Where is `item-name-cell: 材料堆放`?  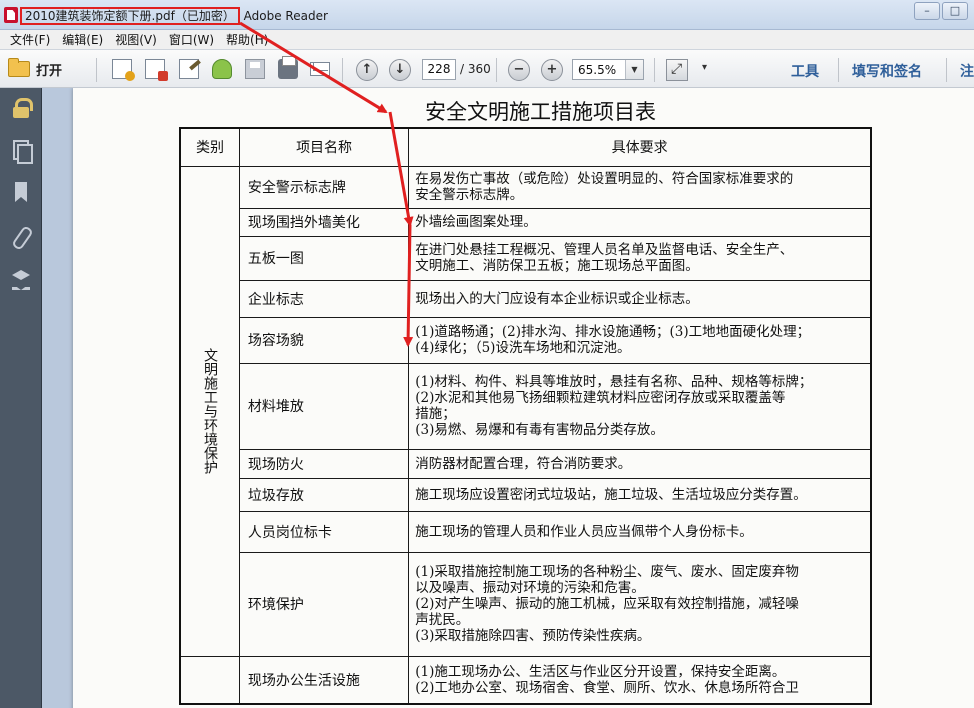
item-name-cell: 材料堆放 is located at coordinates (324, 406).